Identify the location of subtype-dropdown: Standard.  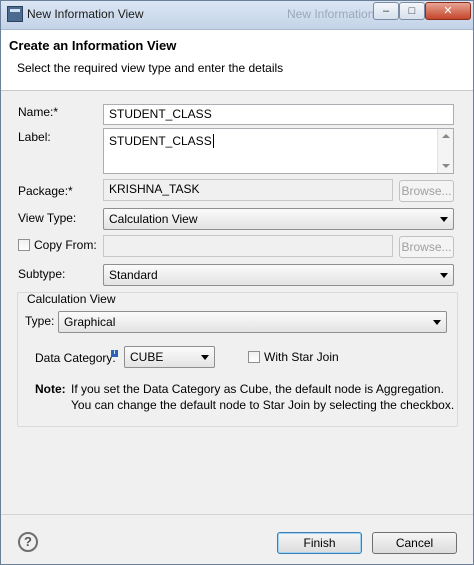
(278, 275).